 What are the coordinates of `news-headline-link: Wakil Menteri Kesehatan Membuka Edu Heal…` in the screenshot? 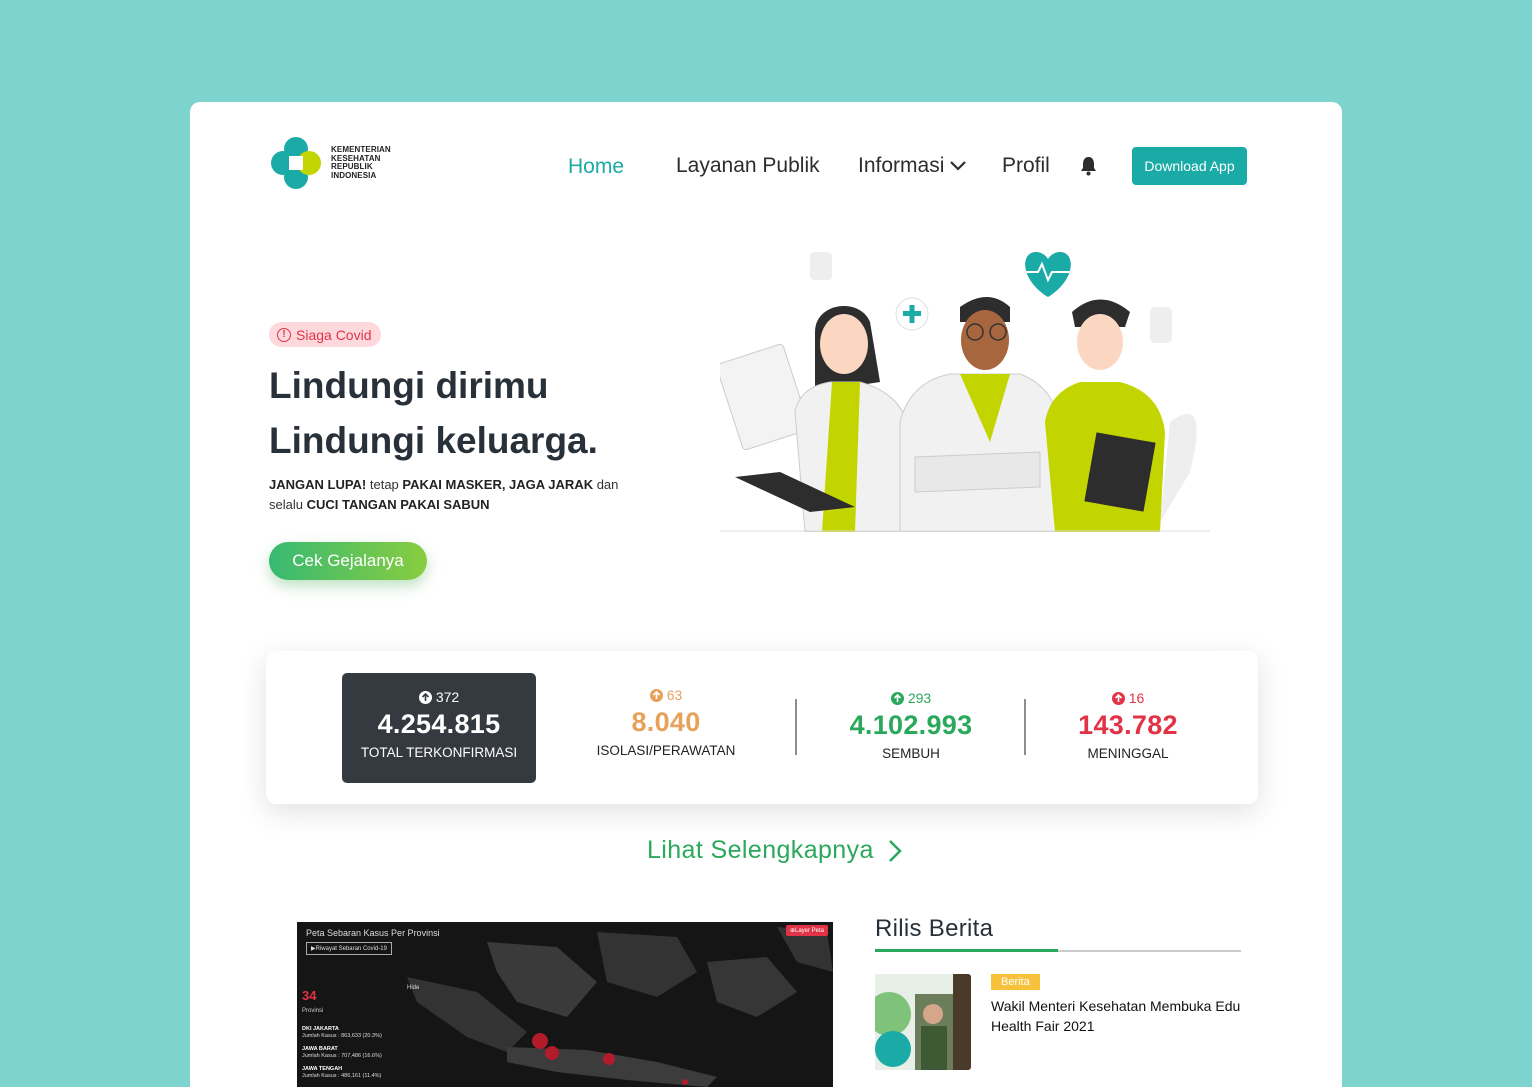 It's located at (1119, 1016).